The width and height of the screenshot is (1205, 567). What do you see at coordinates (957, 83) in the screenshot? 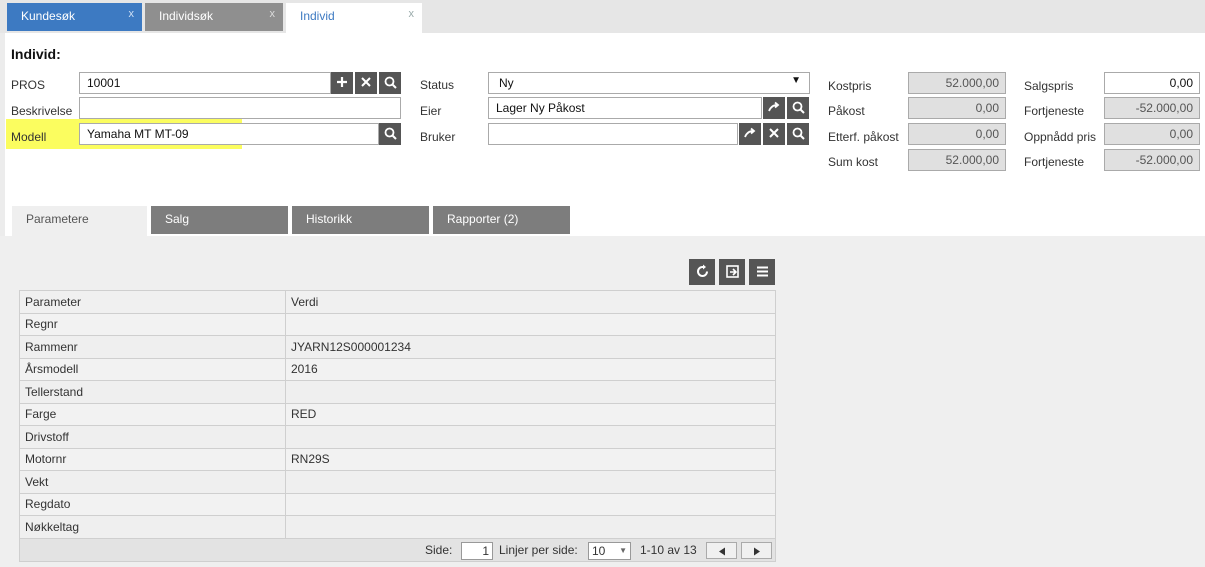
I see `kostpris-value: 52.000,00` at bounding box center [957, 83].